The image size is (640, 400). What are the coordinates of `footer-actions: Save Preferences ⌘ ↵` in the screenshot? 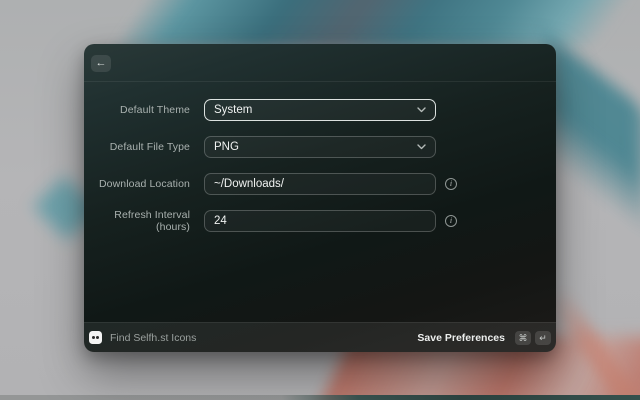 It's located at (484, 337).